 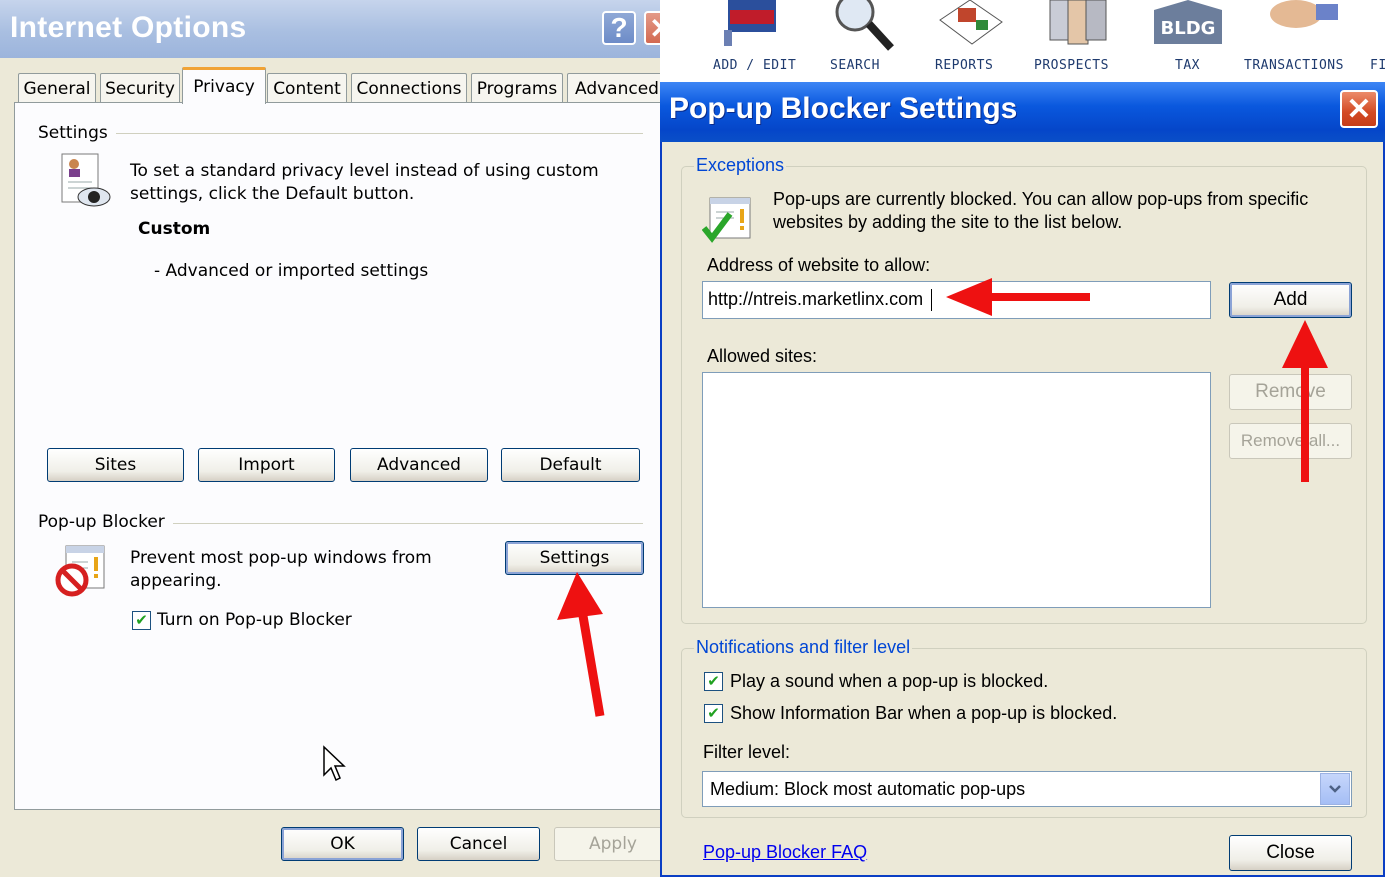 What do you see at coordinates (865, 28) in the screenshot?
I see `search-icon` at bounding box center [865, 28].